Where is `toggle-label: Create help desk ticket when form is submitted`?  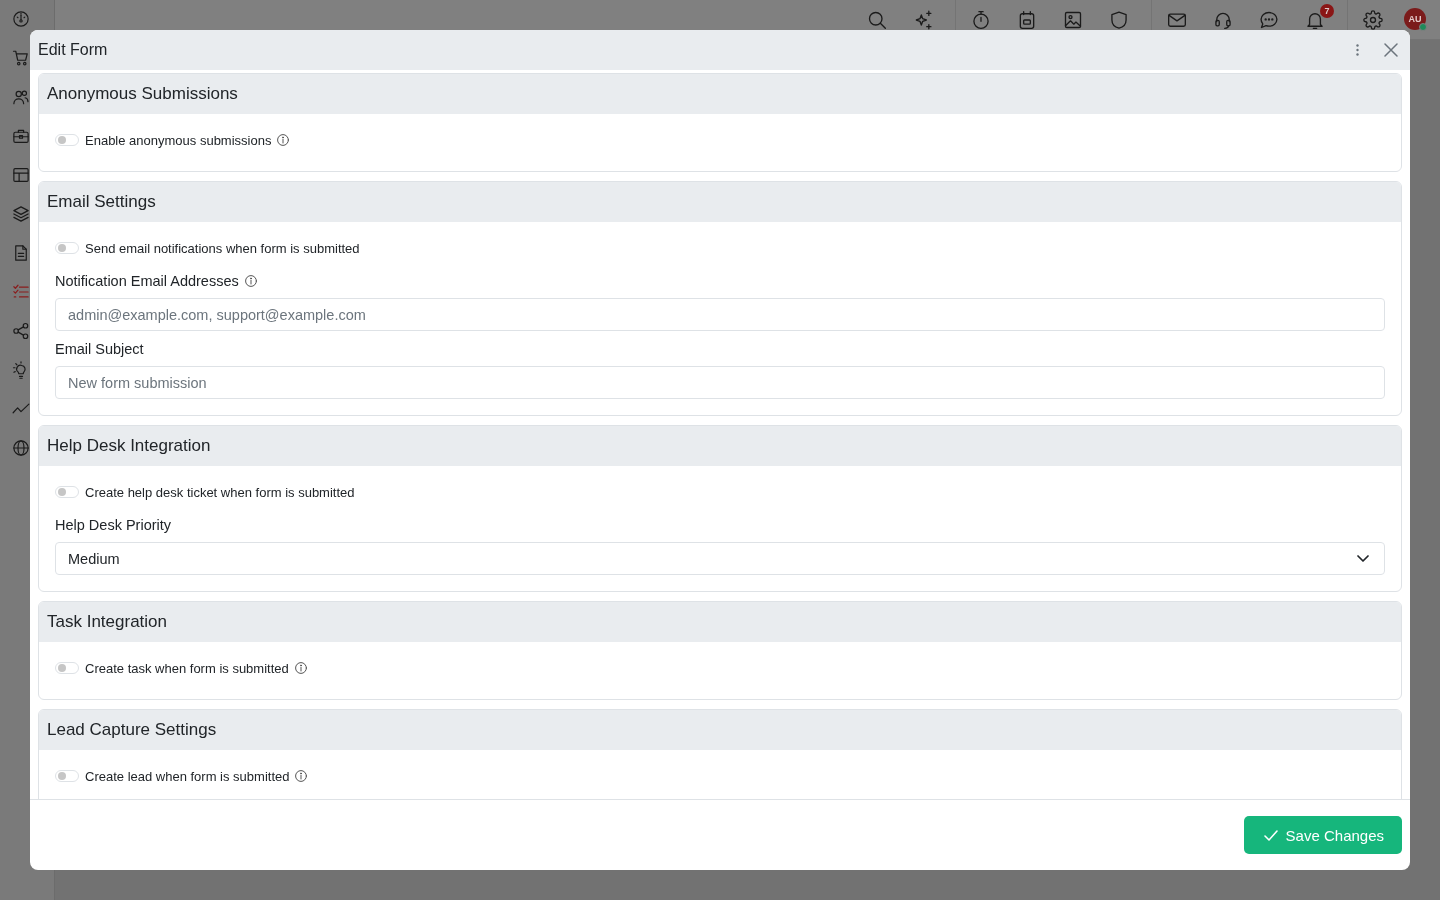
toggle-label: Create help desk ticket when form is submitted is located at coordinates (220, 492).